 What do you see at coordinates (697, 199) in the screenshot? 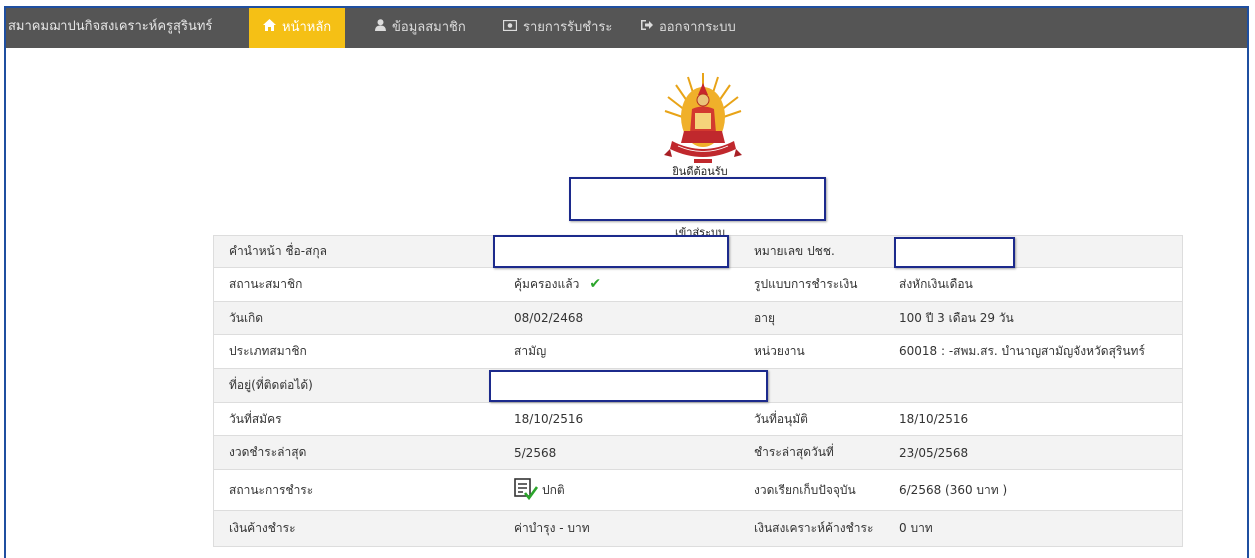
I see `redacted-username` at bounding box center [697, 199].